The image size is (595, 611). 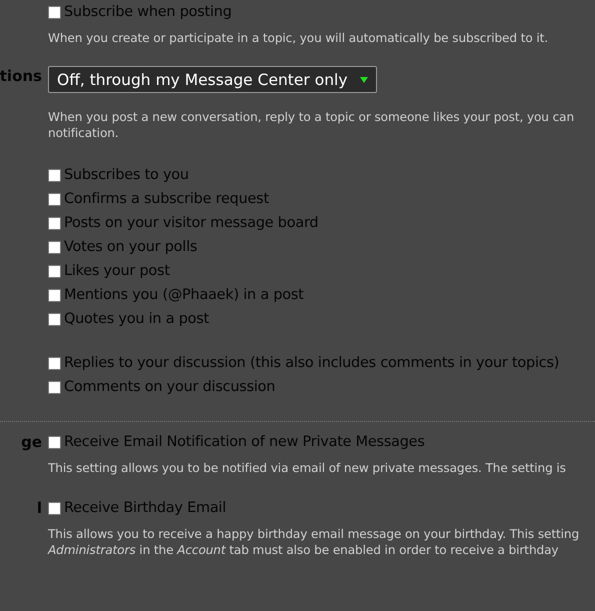 I want to click on notification-select: Off, through my Message Center only, so click(x=212, y=79).